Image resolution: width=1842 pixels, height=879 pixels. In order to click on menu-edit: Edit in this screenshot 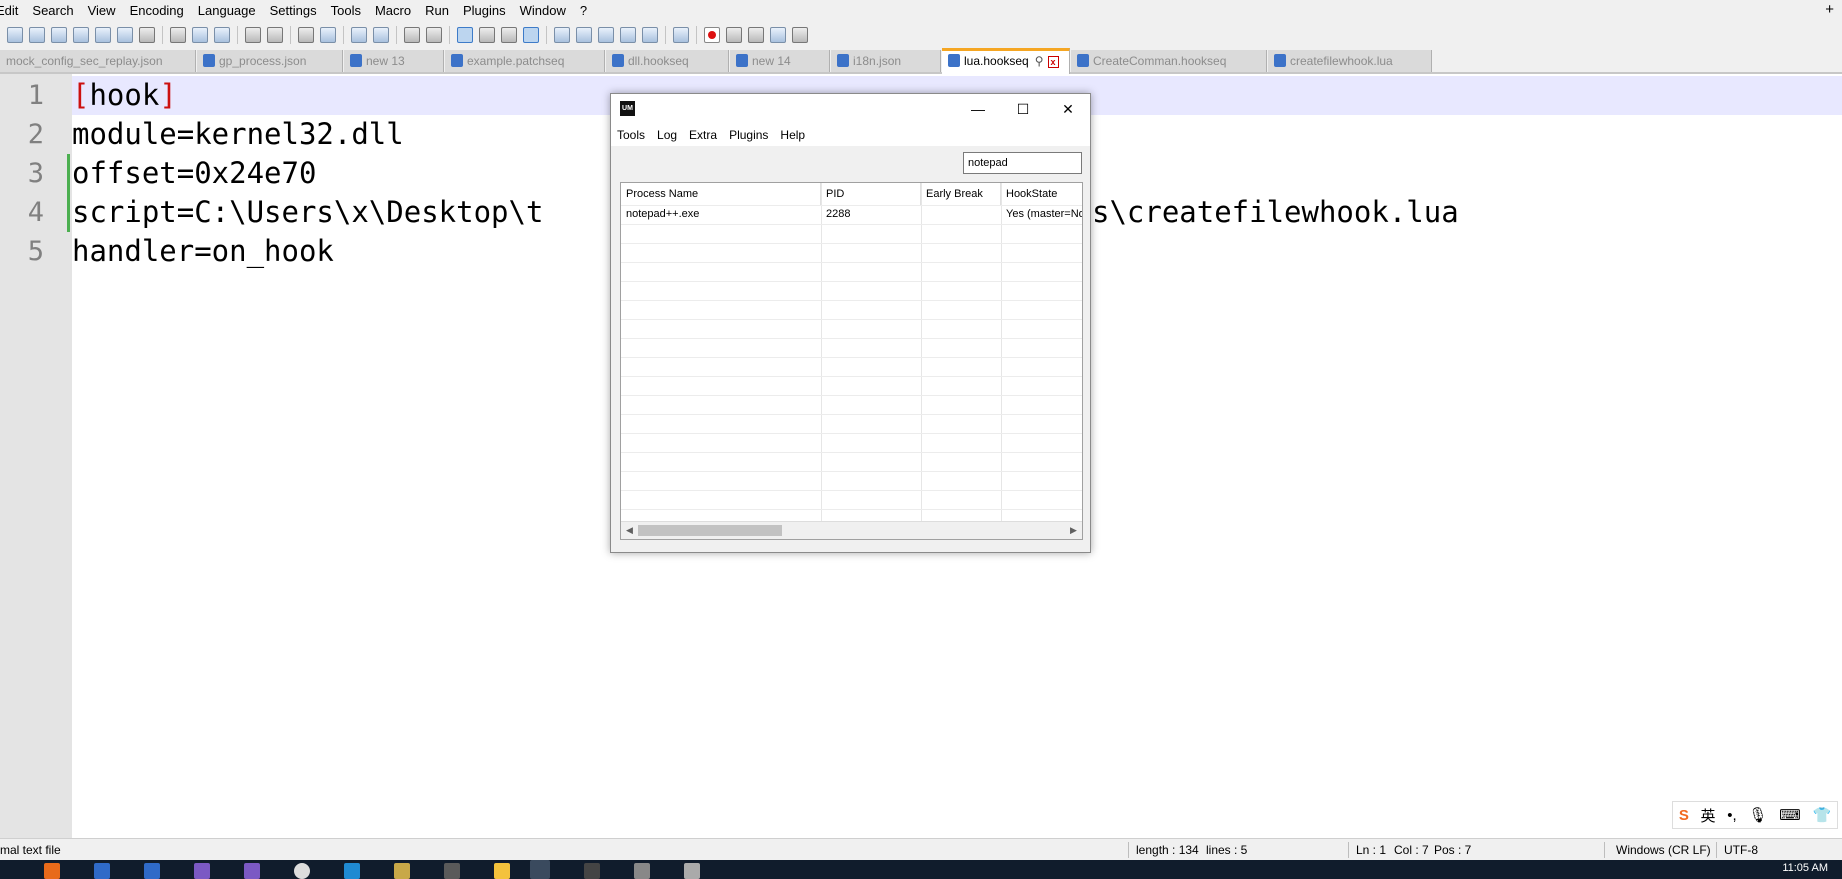, I will do `click(12, 11)`.